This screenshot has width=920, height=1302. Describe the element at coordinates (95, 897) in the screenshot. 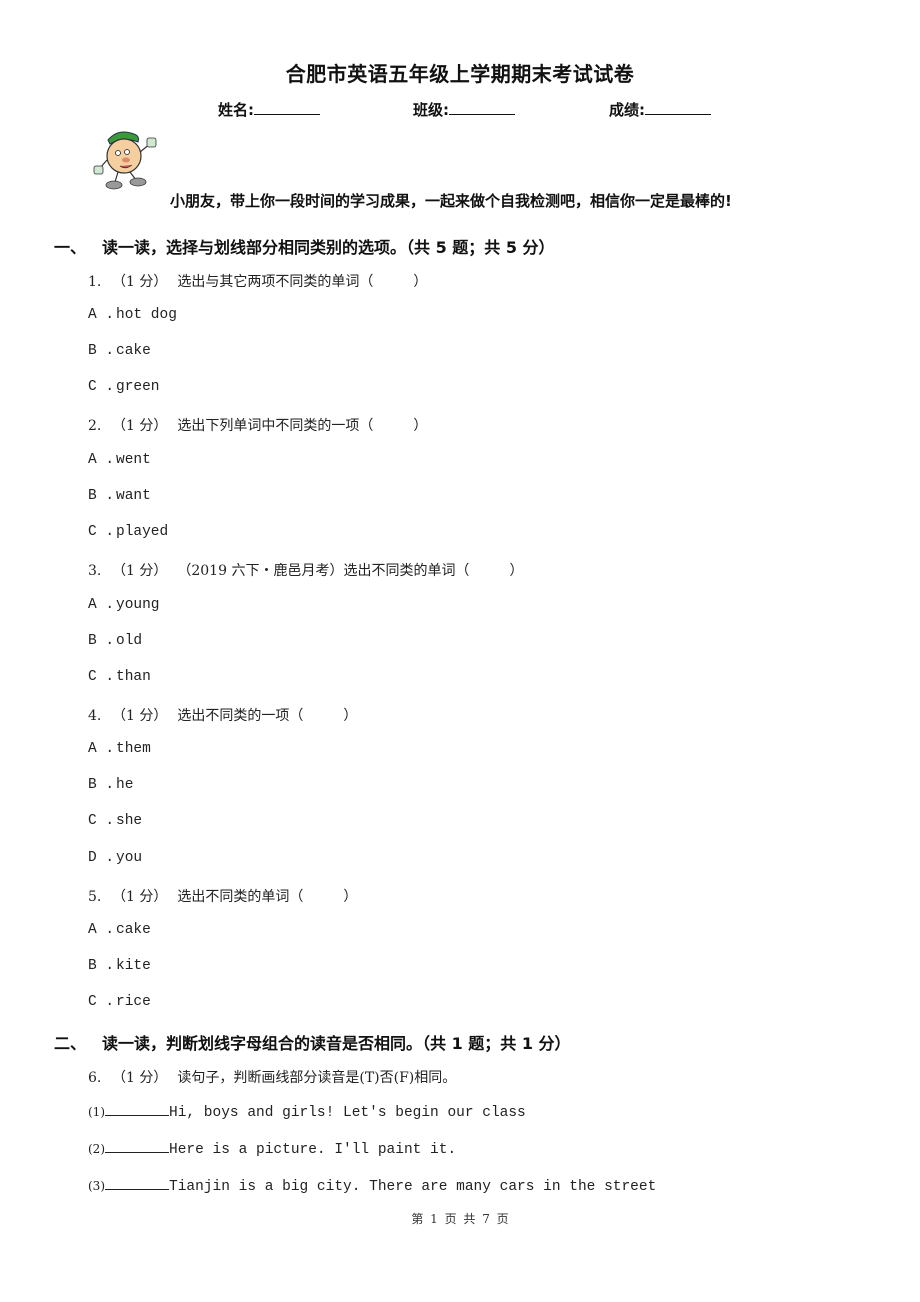

I see `question-number: 5.` at that location.